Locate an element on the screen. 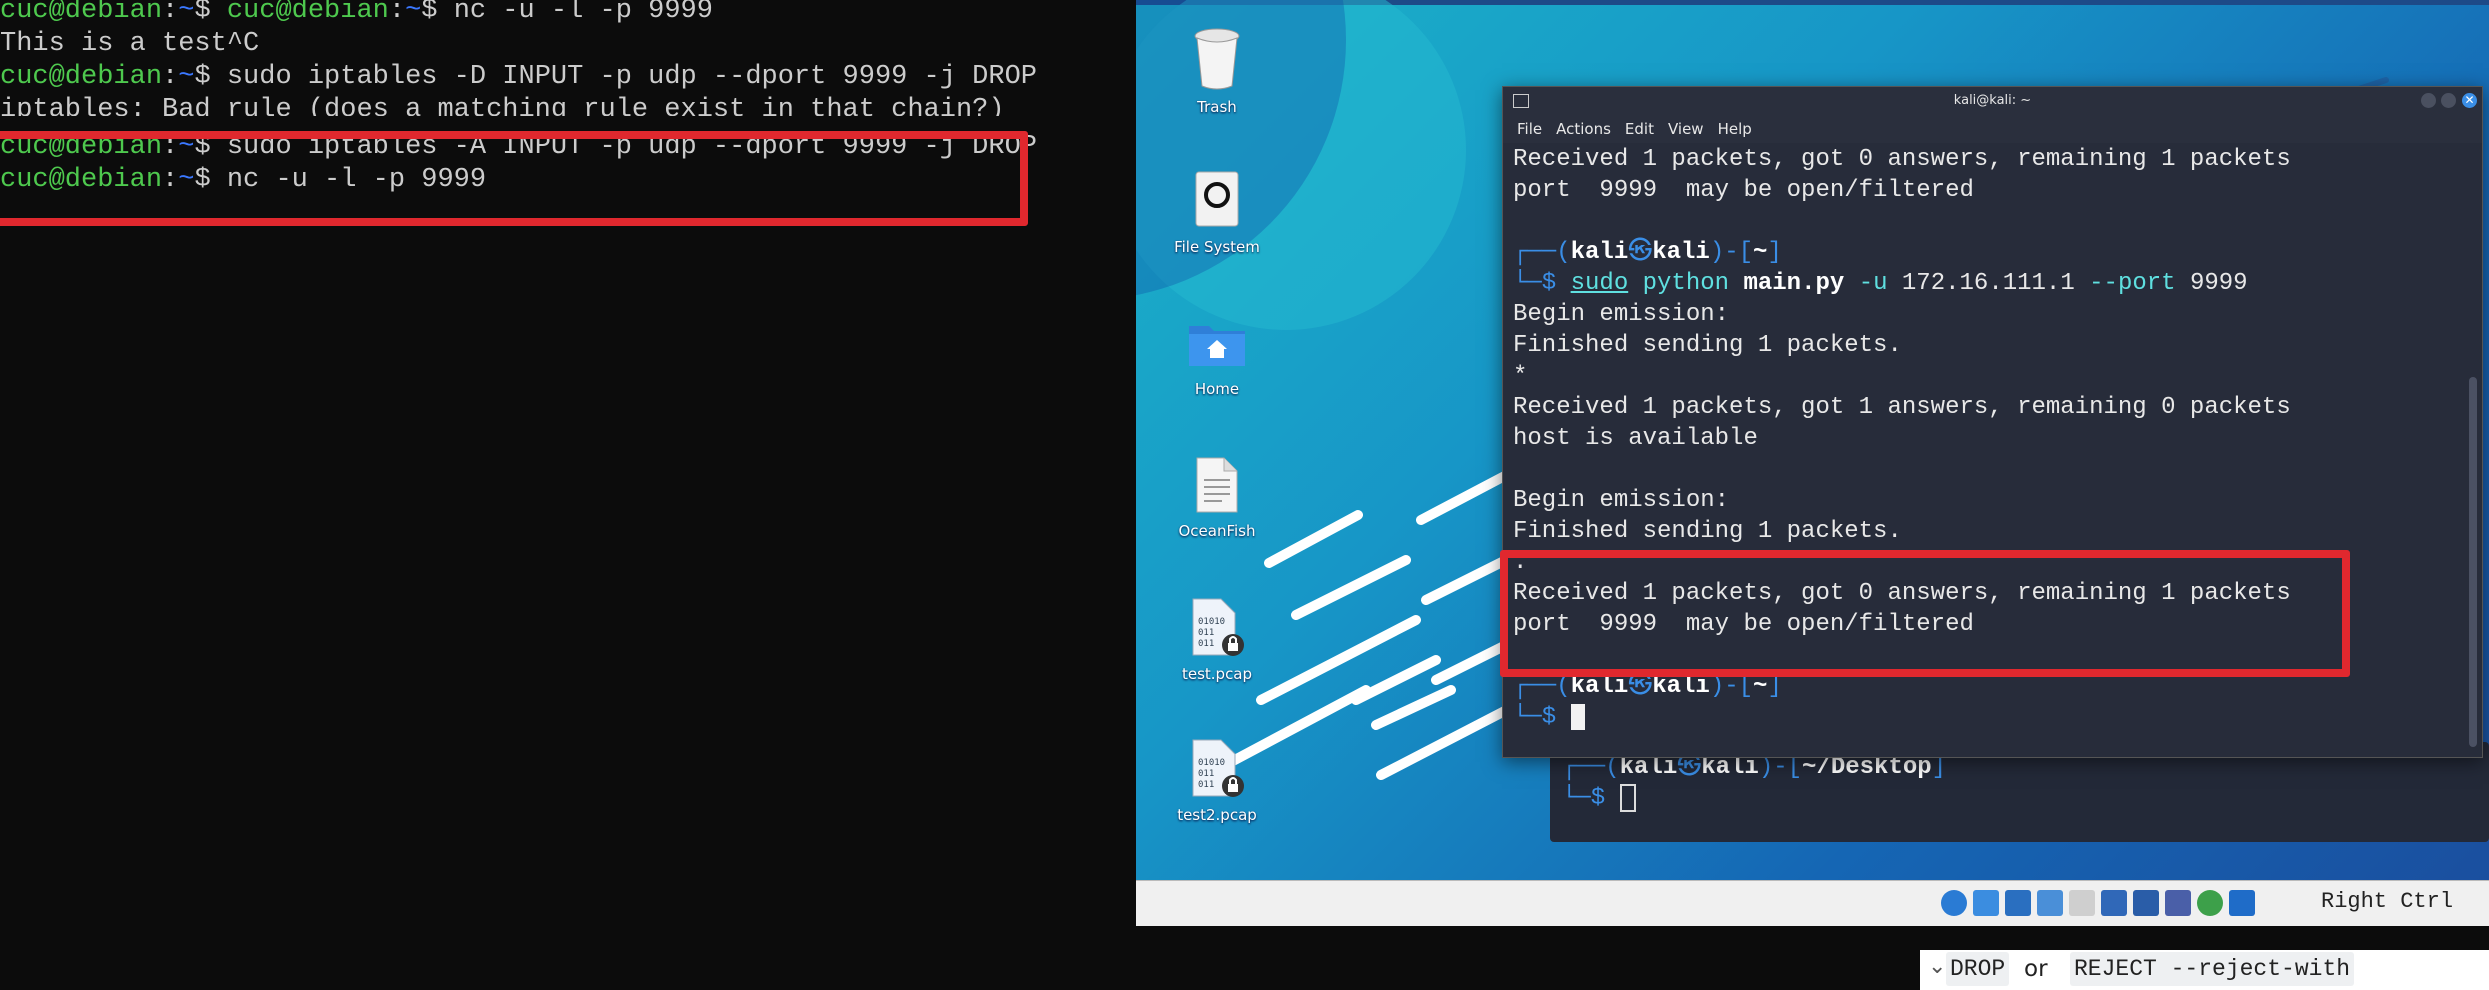 This screenshot has height=990, width=2489. icon-label: test2.pcap is located at coordinates (1217, 815).